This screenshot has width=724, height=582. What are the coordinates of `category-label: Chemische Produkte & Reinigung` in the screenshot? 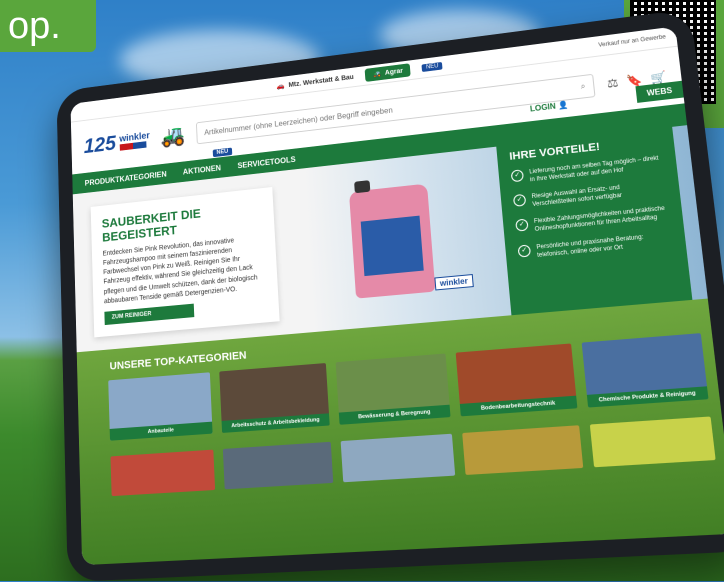 It's located at (647, 396).